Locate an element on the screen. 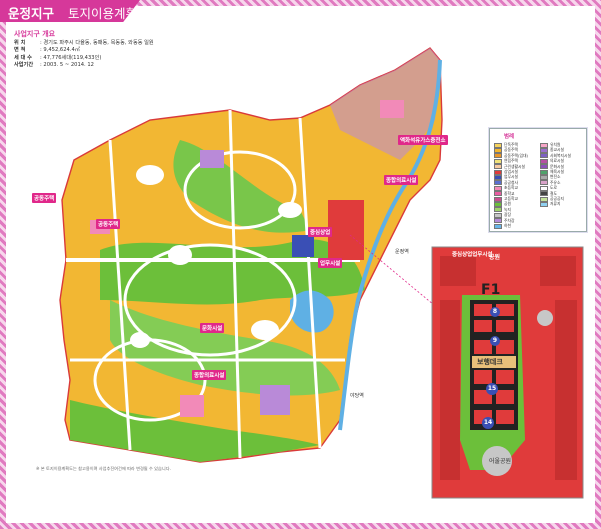 The width and height of the screenshot is (601, 529). legend-item: 하천 is located at coordinates (502, 226).